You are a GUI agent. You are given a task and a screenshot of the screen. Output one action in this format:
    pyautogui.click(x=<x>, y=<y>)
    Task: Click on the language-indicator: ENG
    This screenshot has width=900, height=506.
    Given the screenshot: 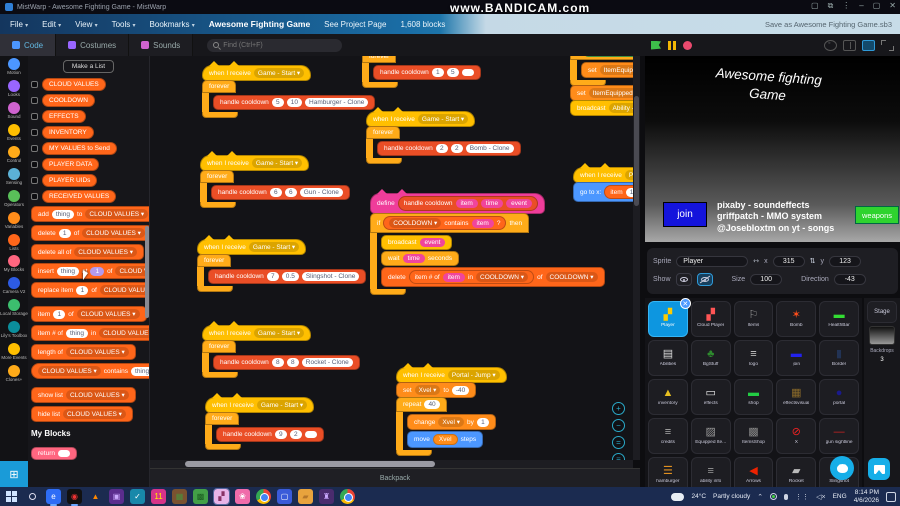 What is the action you would take?
    pyautogui.click(x=840, y=496)
    